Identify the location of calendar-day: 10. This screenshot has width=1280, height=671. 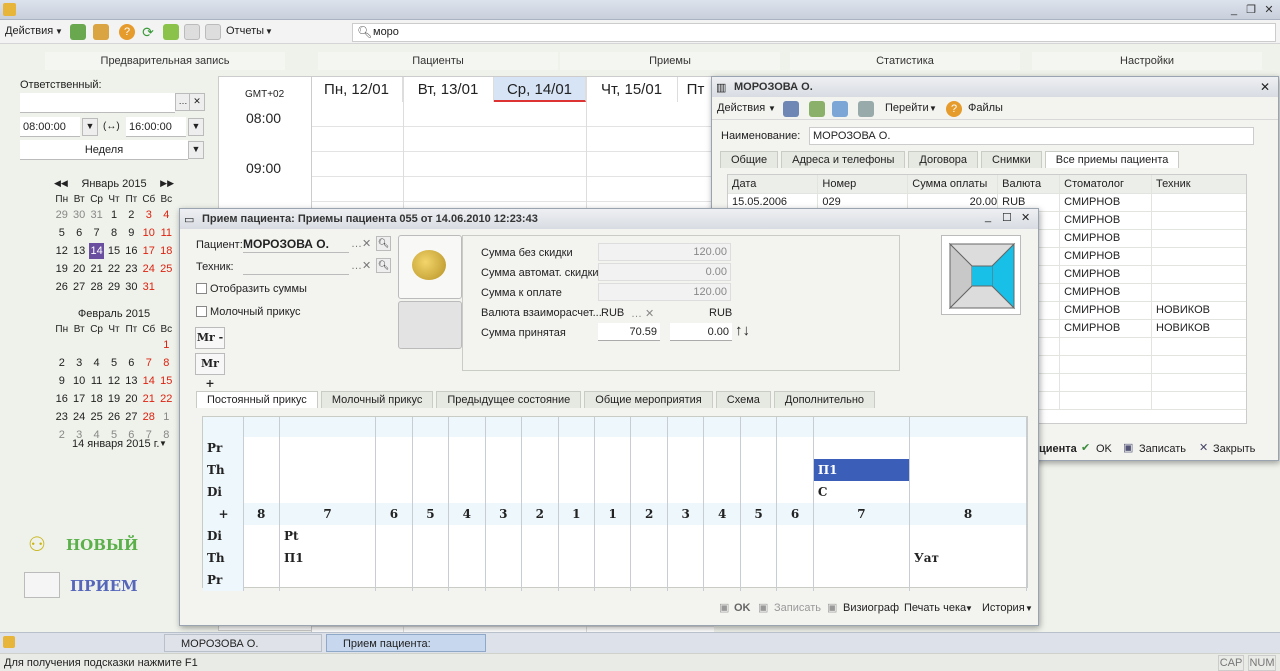
(79, 381).